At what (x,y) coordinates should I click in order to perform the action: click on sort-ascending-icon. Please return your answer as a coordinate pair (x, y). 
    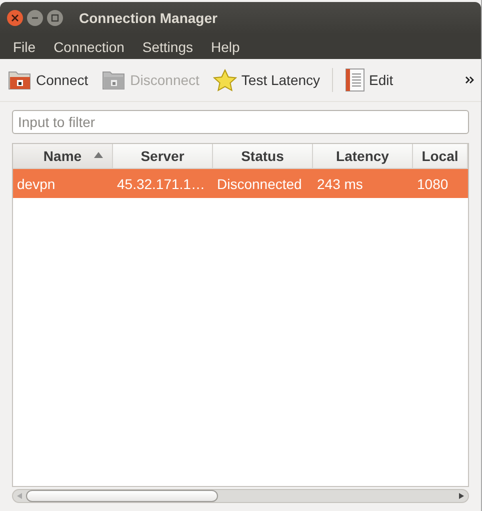
    Looking at the image, I should click on (98, 155).